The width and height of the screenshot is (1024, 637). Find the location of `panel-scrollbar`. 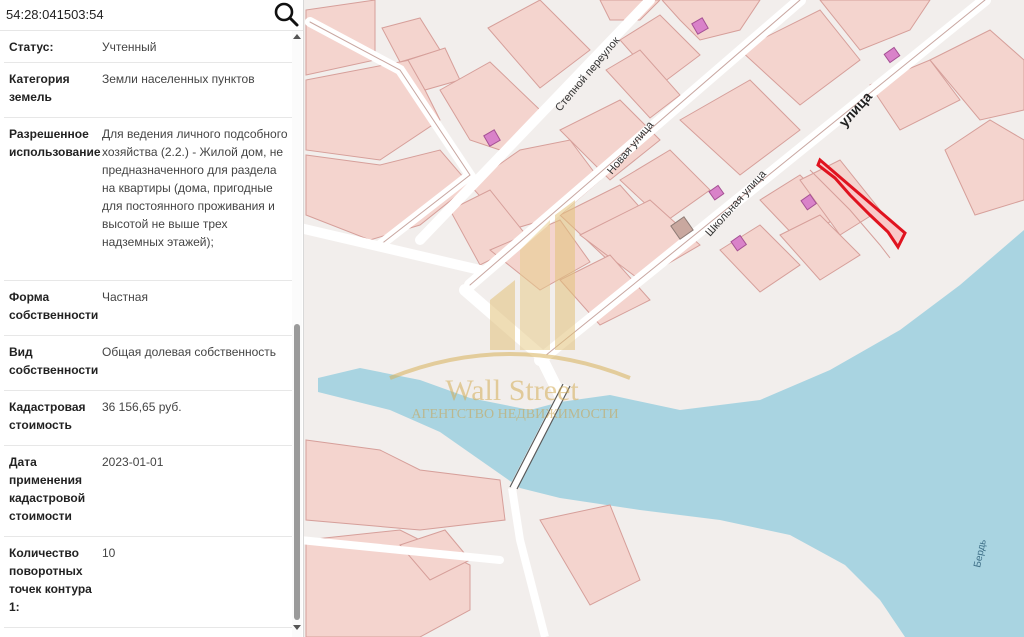

panel-scrollbar is located at coordinates (297, 334).